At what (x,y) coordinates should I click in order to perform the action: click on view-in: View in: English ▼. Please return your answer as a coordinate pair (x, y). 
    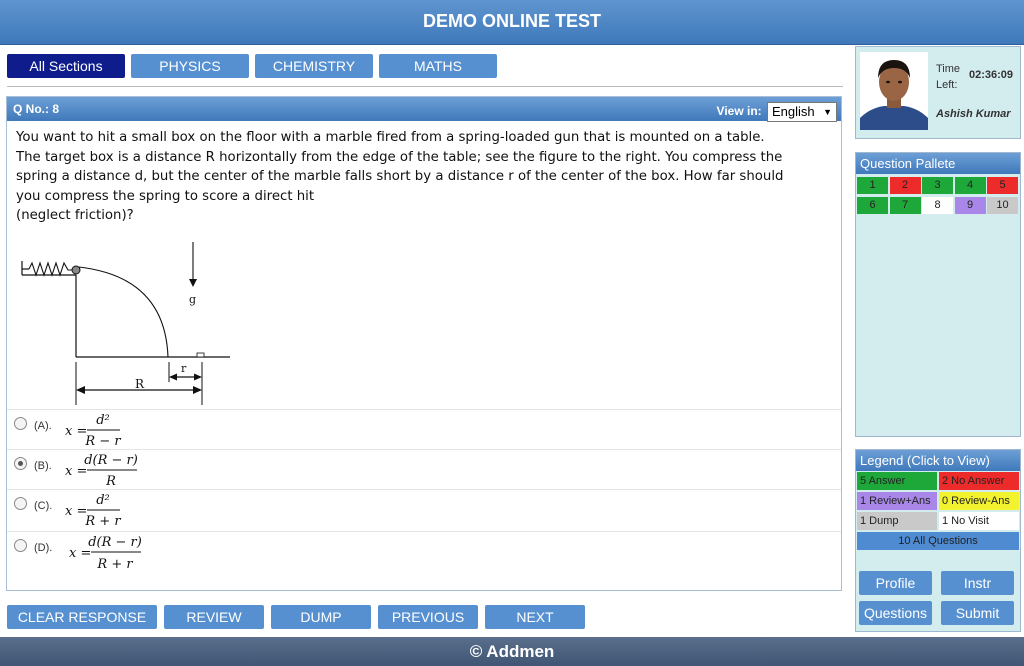
    Looking at the image, I should click on (777, 111).